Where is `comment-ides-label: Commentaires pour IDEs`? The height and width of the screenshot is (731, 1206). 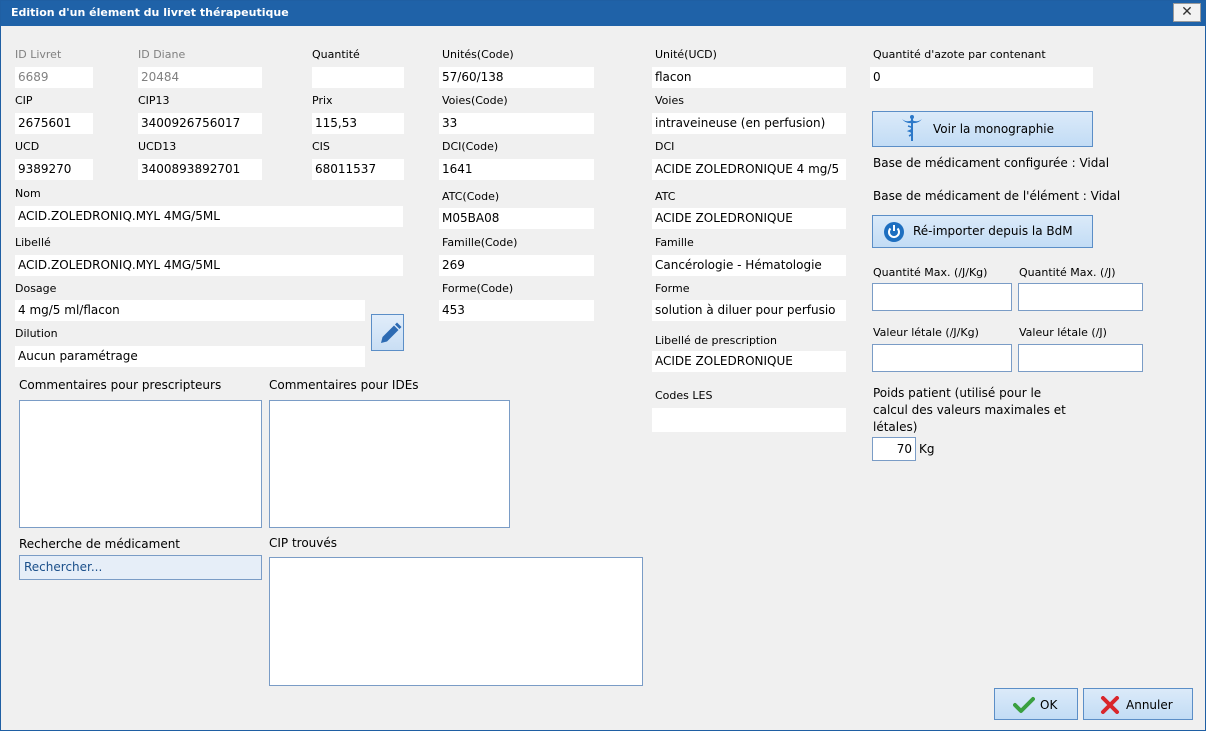
comment-ides-label: Commentaires pour IDEs is located at coordinates (344, 385).